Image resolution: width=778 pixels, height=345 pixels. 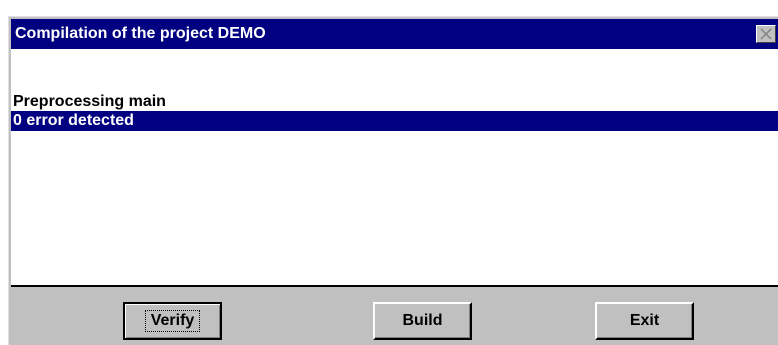 I want to click on close-icon, so click(x=766, y=34).